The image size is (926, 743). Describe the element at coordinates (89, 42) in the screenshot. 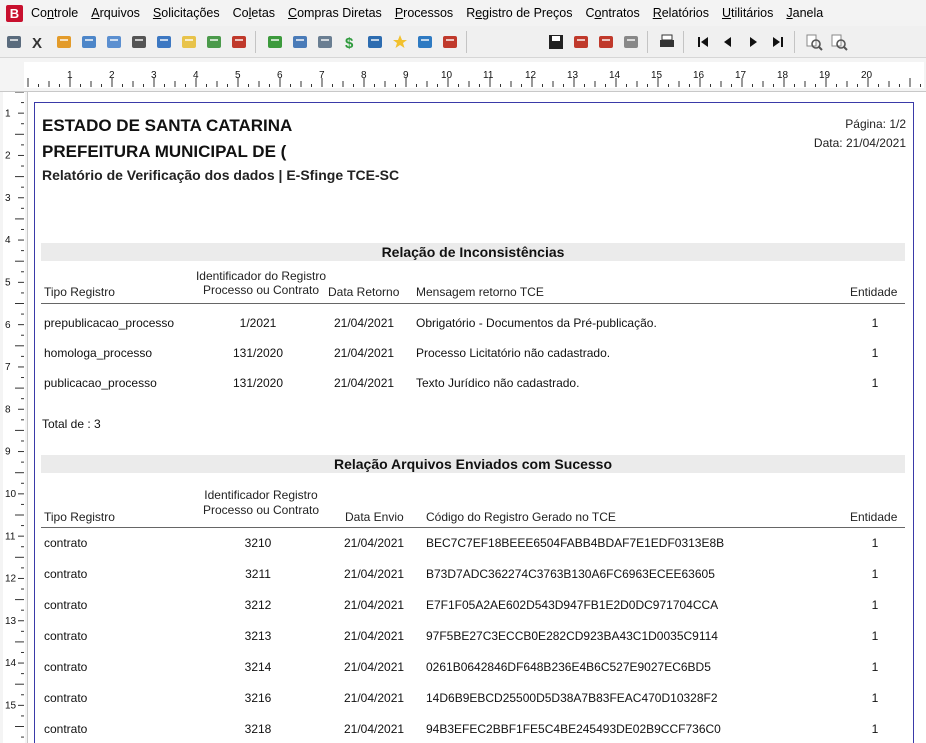

I see `truck-button` at that location.